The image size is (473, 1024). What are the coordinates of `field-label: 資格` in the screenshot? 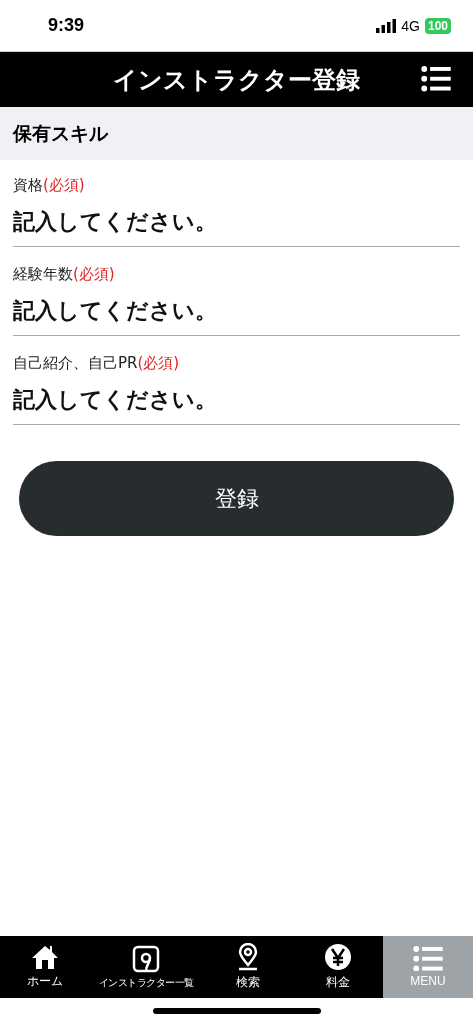 It's located at (28, 185).